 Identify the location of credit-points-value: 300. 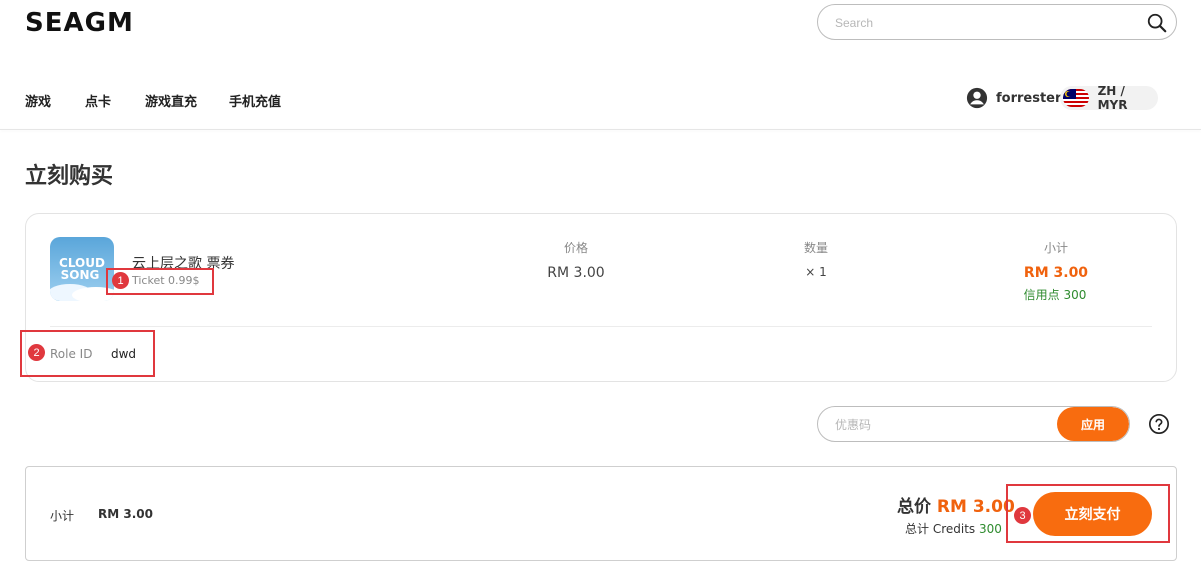
(1075, 295).